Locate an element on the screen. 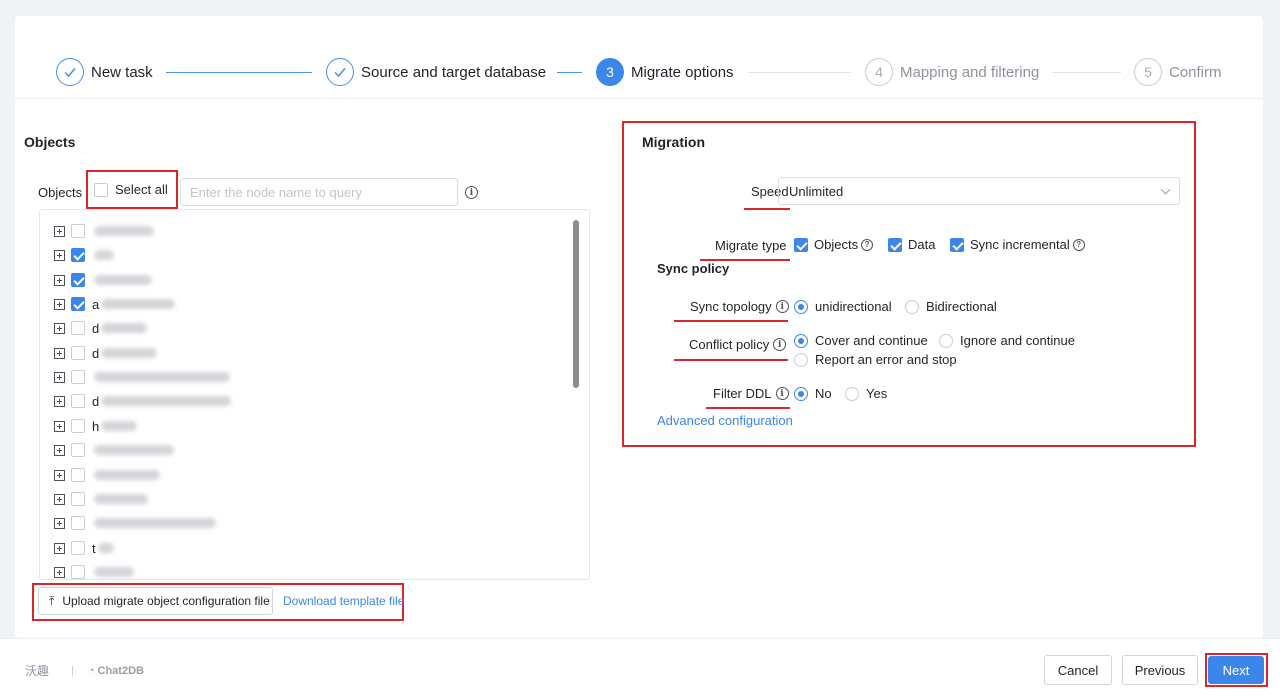 This screenshot has height=695, width=1280. migrate-type-data: Data is located at coordinates (911, 244).